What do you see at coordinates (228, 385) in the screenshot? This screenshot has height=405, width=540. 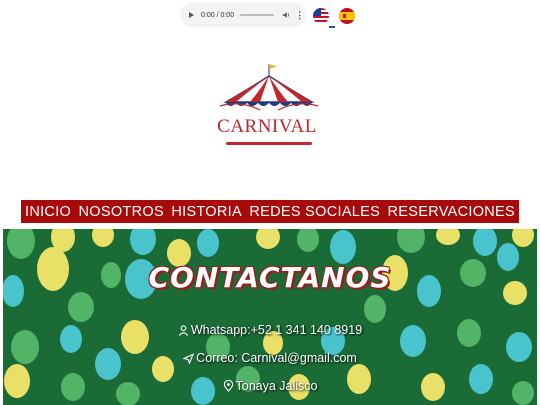 I see `location-pin-icon` at bounding box center [228, 385].